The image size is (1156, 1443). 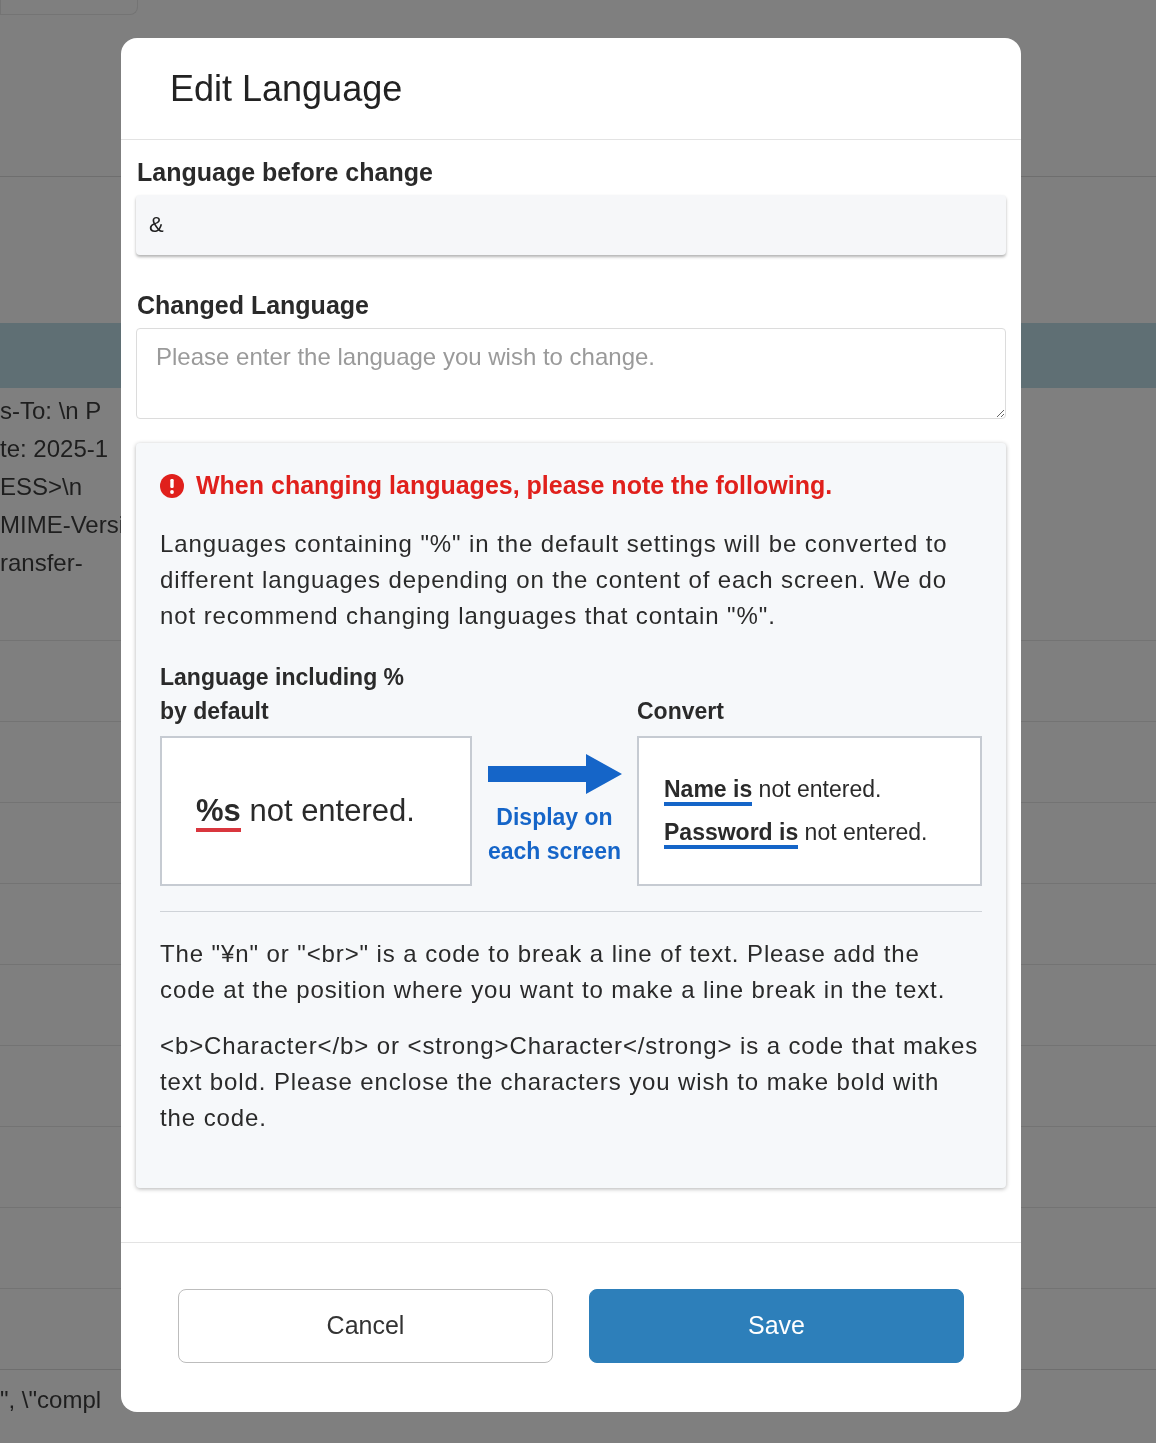 I want to click on background-text: ransfer-, so click(x=41, y=563).